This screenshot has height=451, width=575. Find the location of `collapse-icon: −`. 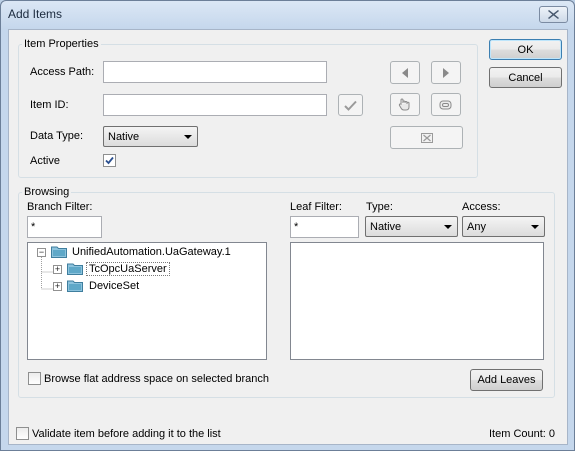

collapse-icon: − is located at coordinates (41, 252).